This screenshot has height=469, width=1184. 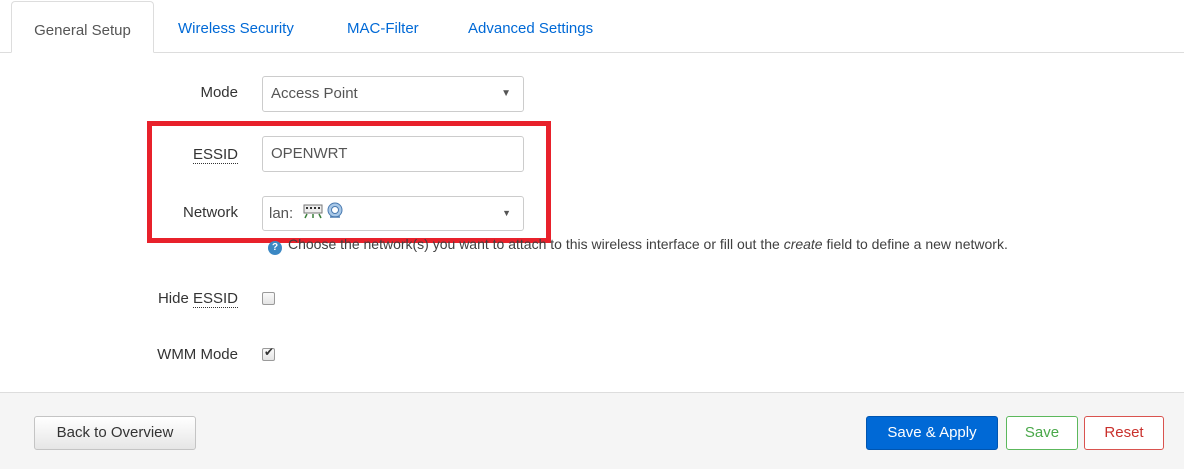 What do you see at coordinates (275, 248) in the screenshot?
I see `help-icon: ?` at bounding box center [275, 248].